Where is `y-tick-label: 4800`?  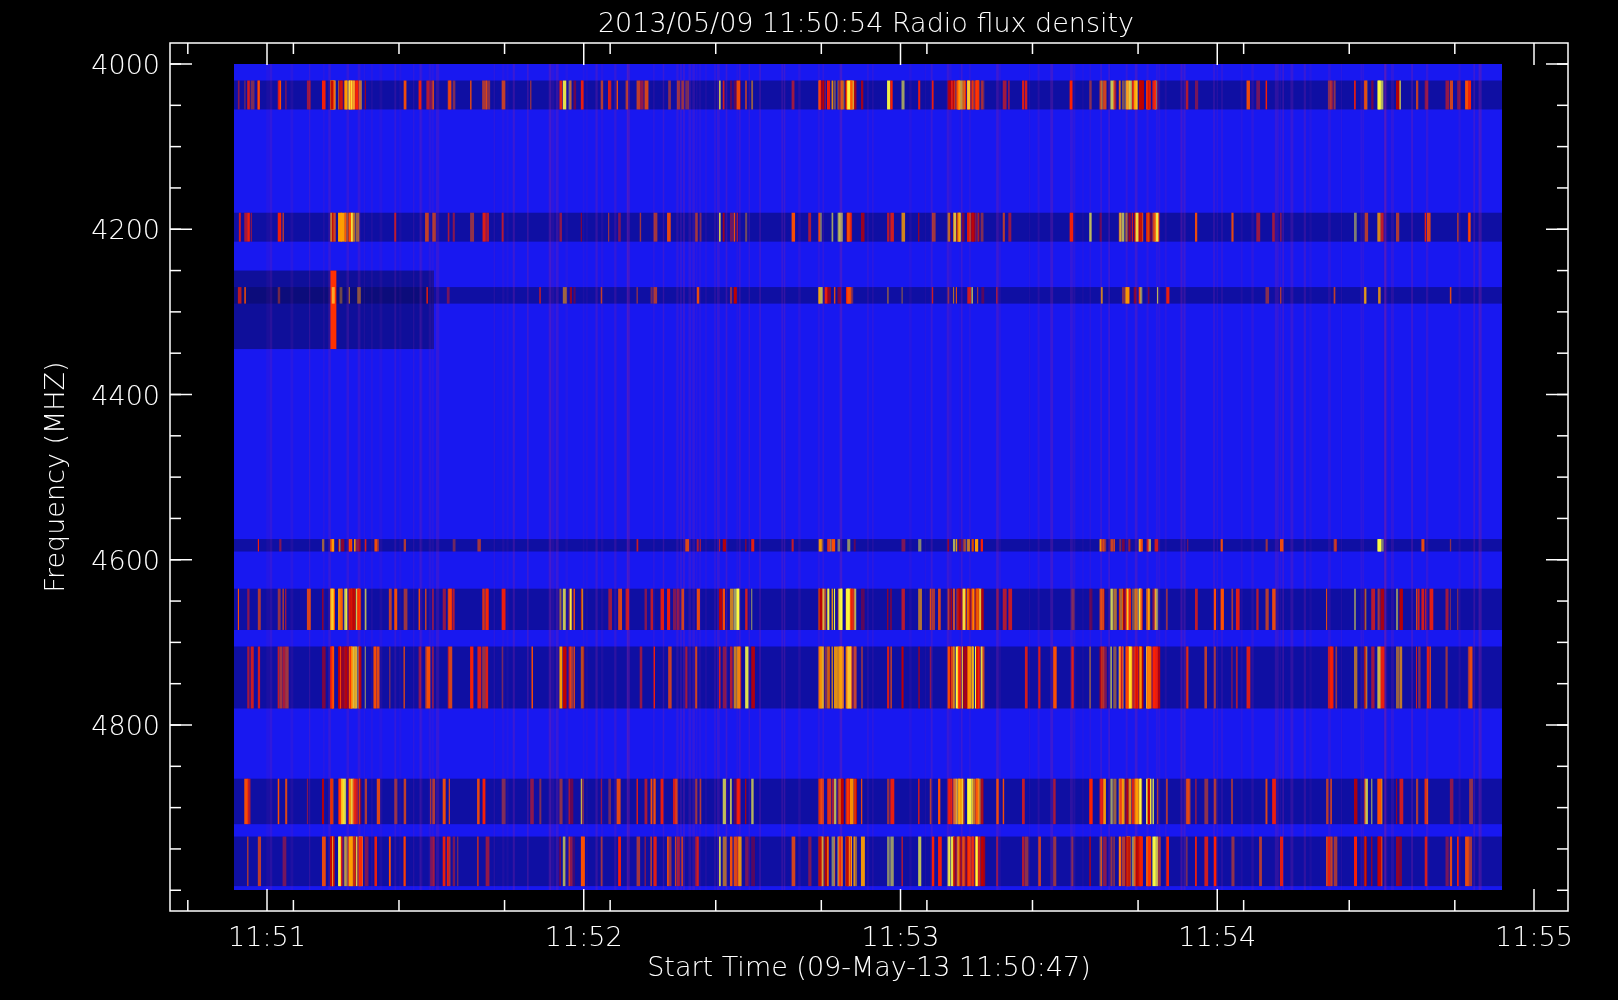 y-tick-label: 4800 is located at coordinates (125, 725).